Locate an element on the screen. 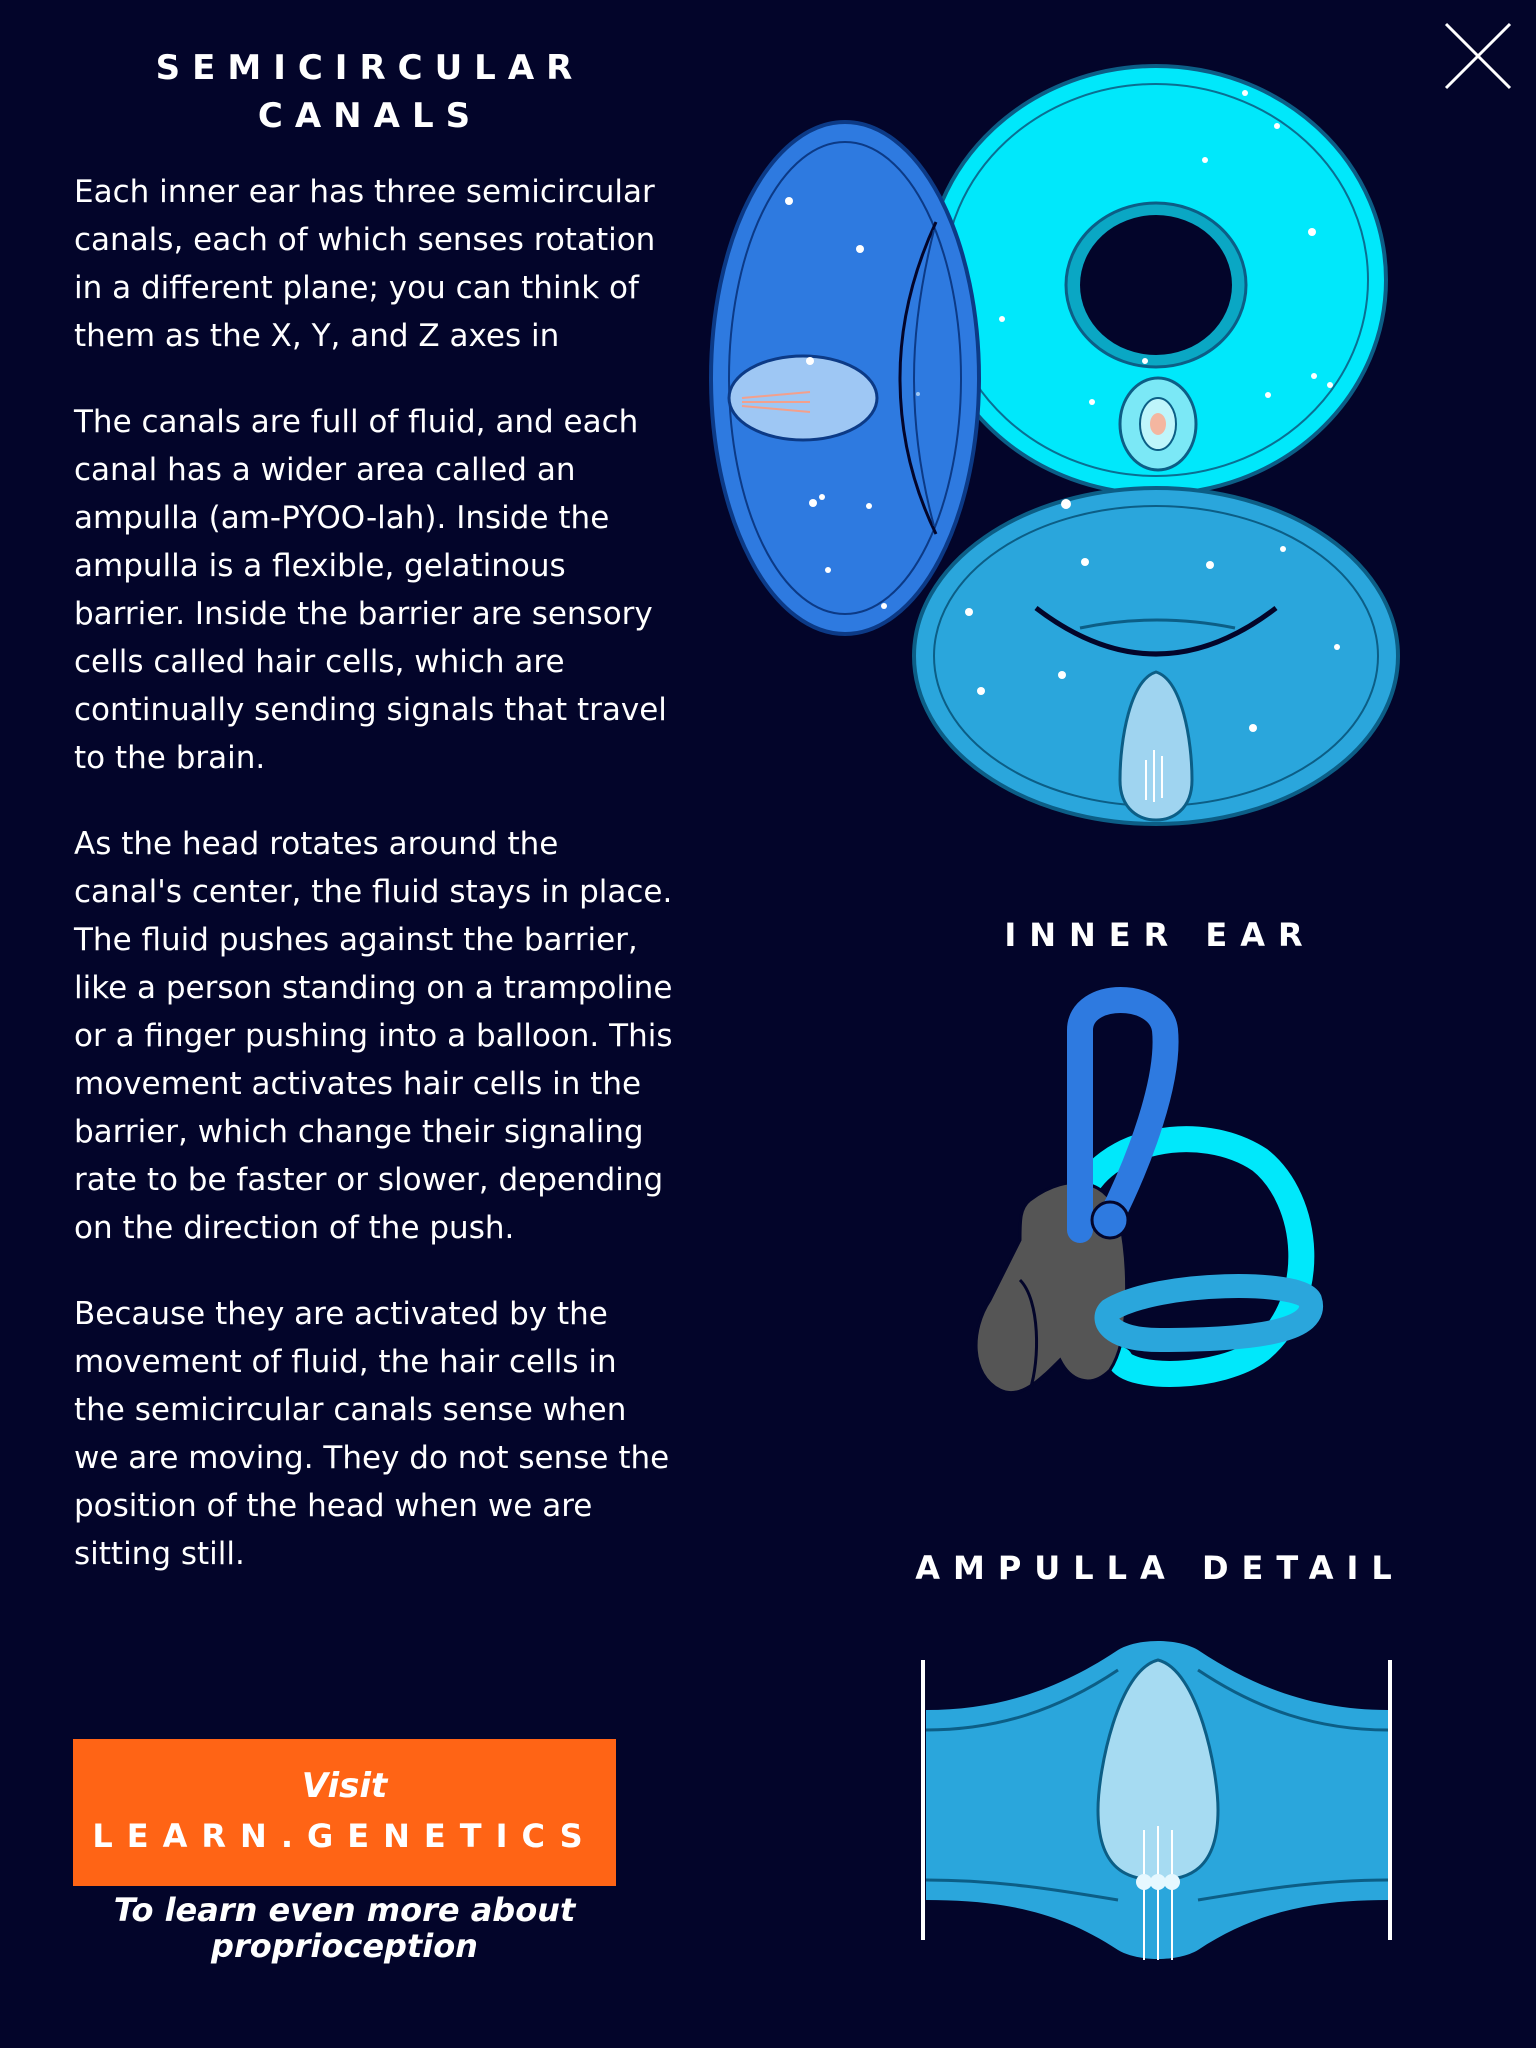 This screenshot has height=2048, width=1536. ampulla-detail-illustration is located at coordinates (1156, 1800).